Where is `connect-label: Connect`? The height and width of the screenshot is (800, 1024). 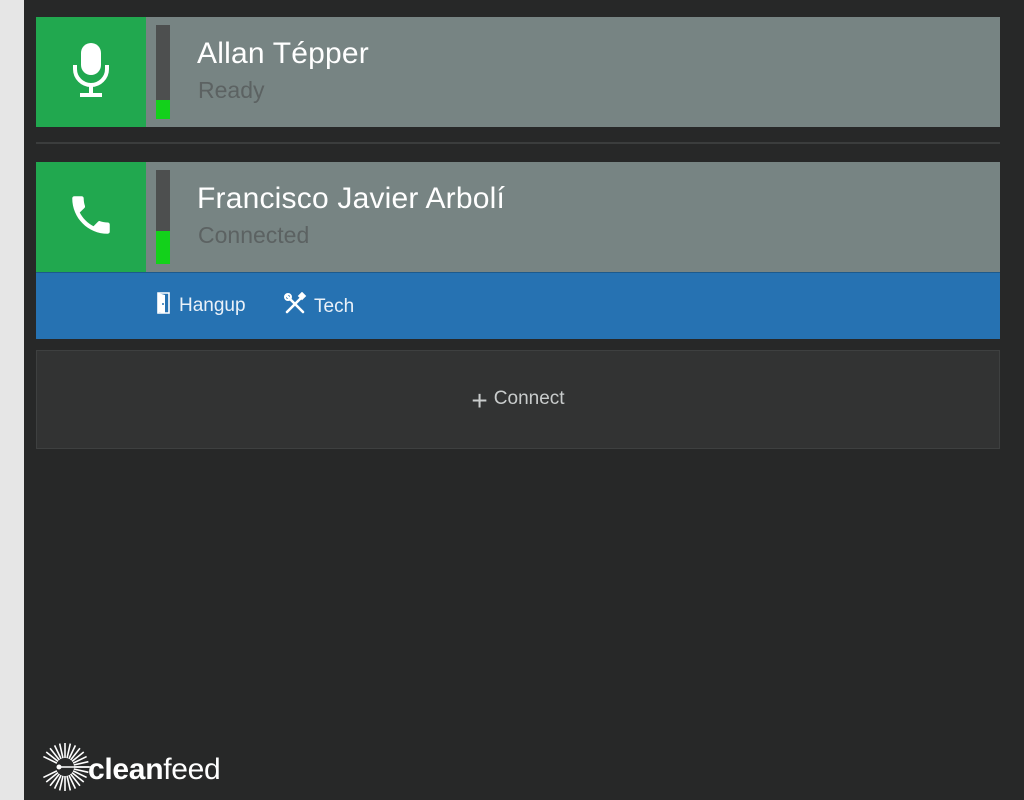 connect-label: Connect is located at coordinates (529, 398).